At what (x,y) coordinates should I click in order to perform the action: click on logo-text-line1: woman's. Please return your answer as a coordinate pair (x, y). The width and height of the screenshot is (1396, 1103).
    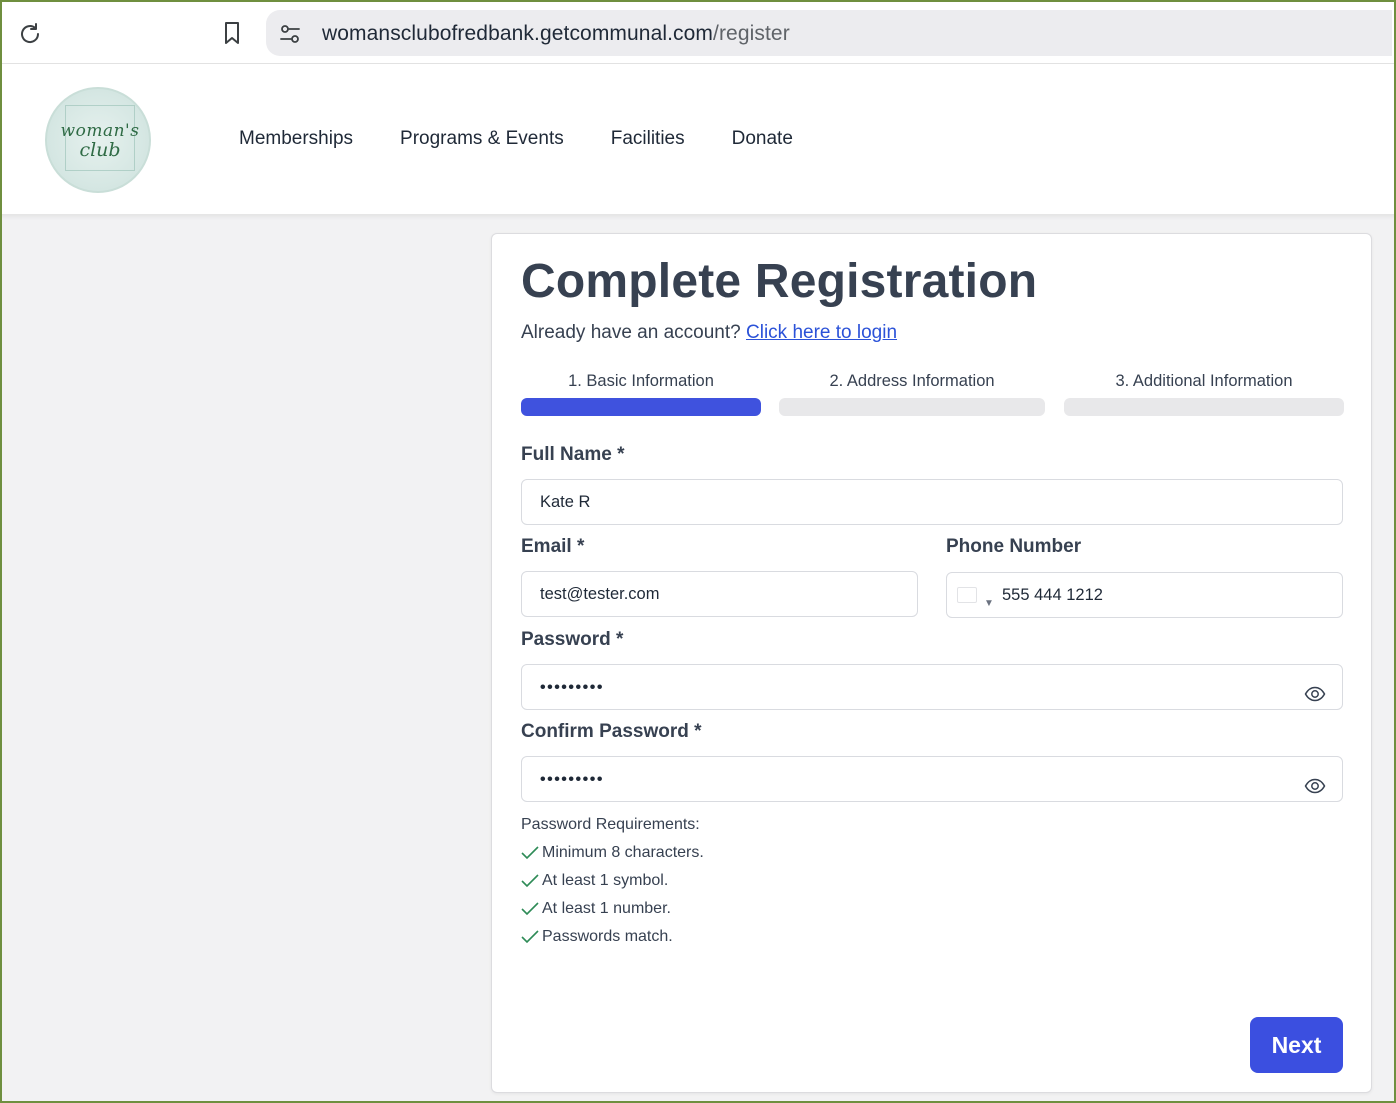
    Looking at the image, I should click on (100, 131).